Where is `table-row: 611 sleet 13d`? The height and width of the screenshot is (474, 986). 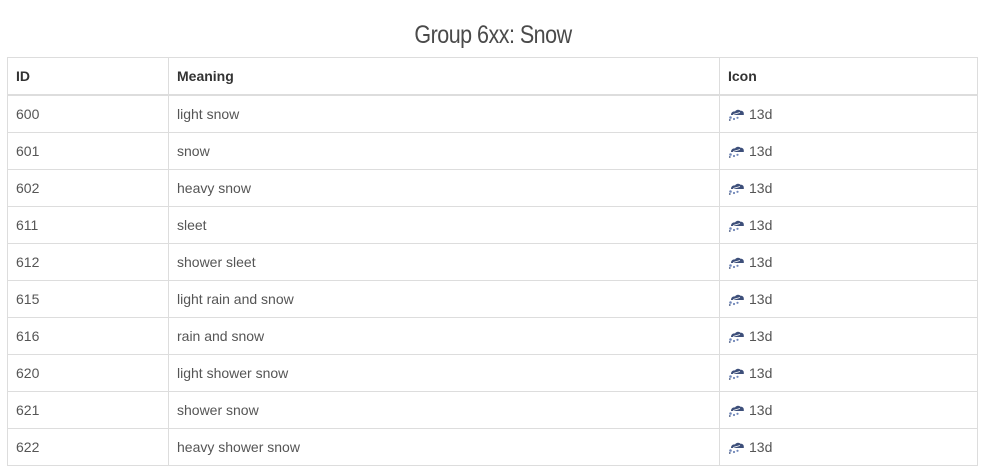 table-row: 611 sleet 13d is located at coordinates (492, 225).